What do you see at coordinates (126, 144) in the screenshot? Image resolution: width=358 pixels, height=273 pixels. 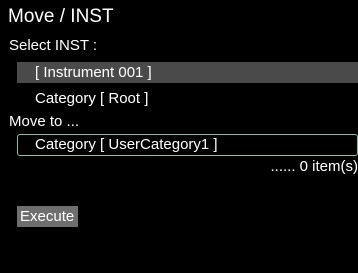 I see `destination-category-name: Category [ UserCategory1 ]` at bounding box center [126, 144].